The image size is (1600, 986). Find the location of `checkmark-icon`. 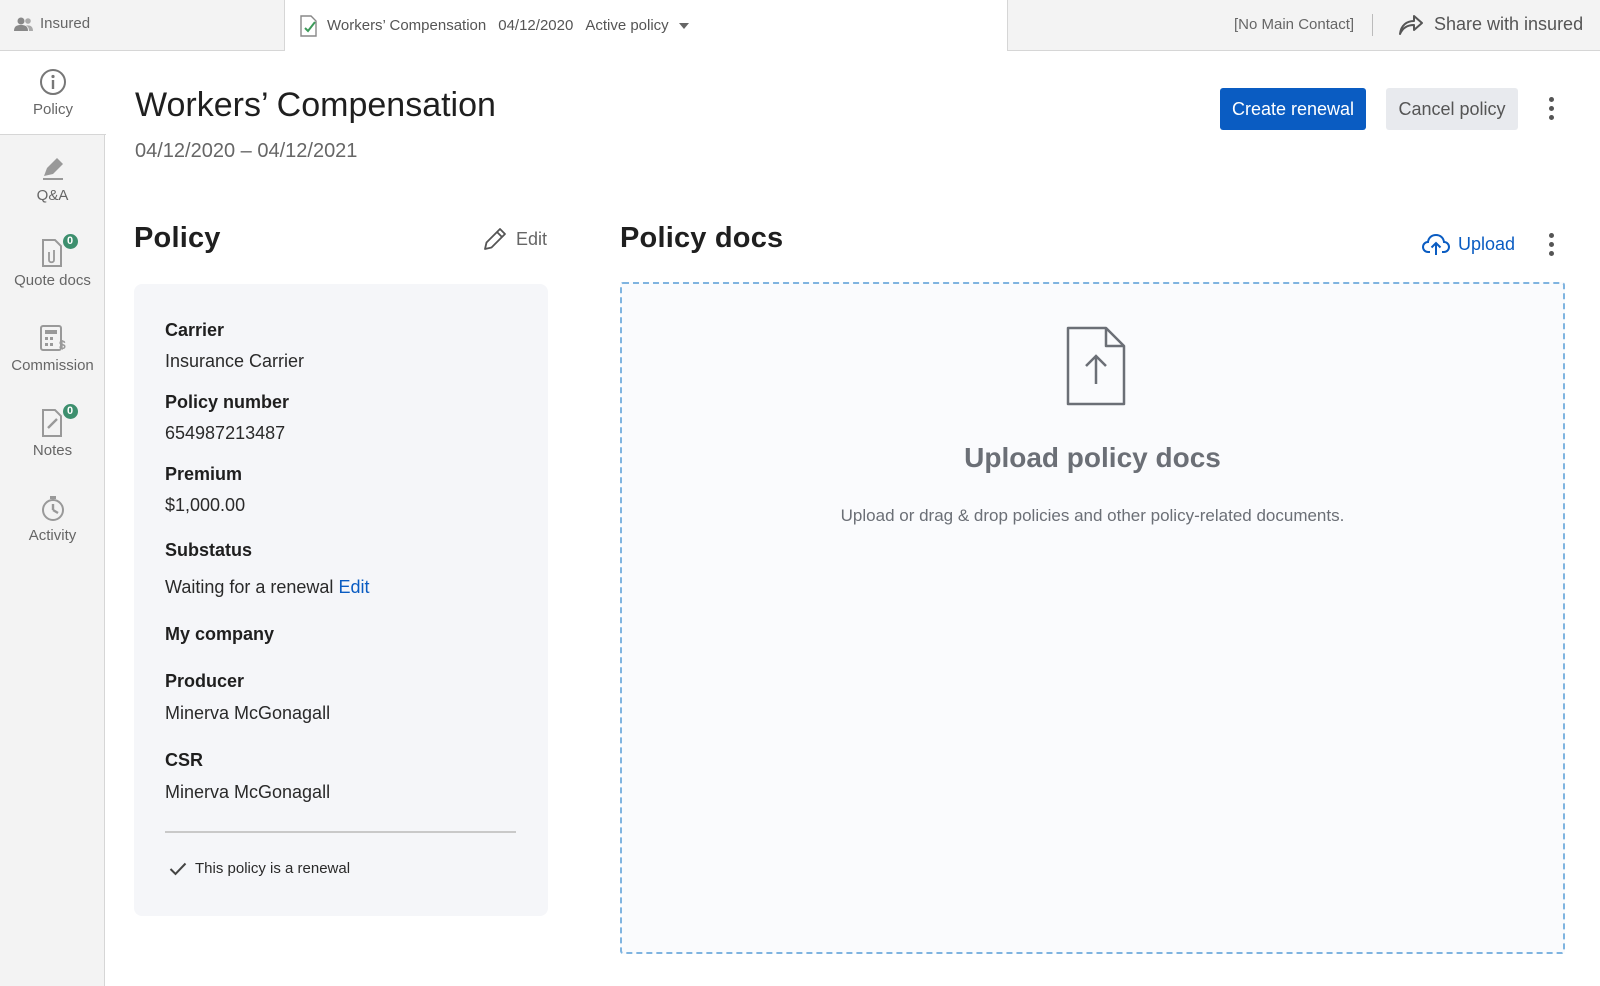

checkmark-icon is located at coordinates (178, 868).